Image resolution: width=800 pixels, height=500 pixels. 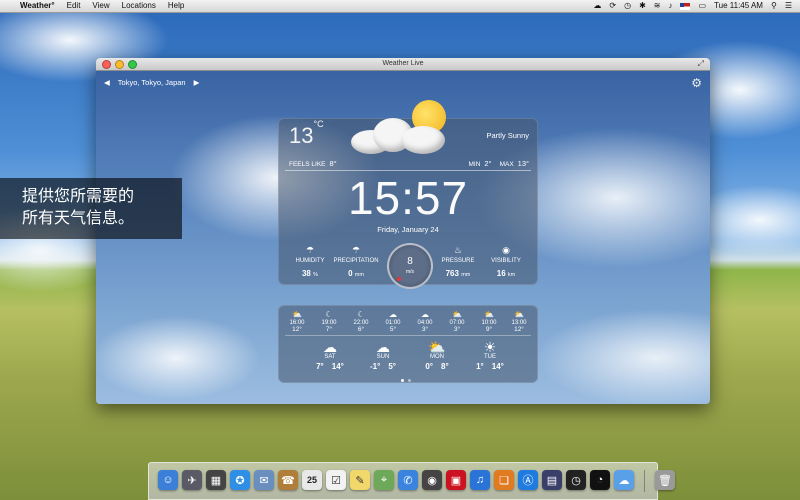 What do you see at coordinates (409, 380) in the screenshot?
I see `page-dot` at bounding box center [409, 380].